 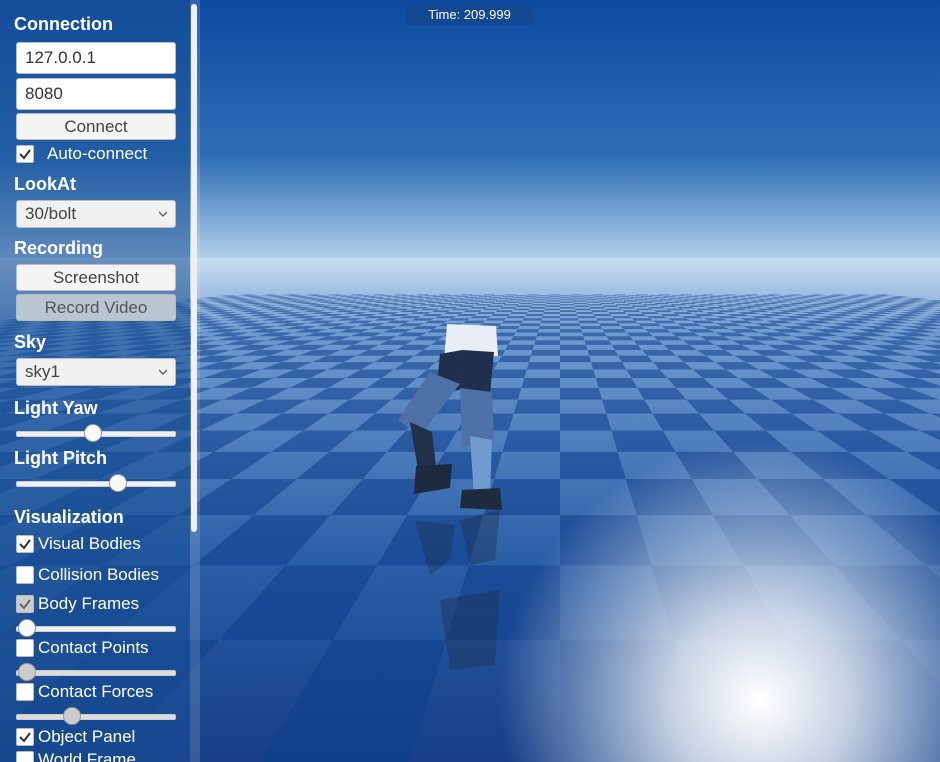 What do you see at coordinates (87, 736) in the screenshot?
I see `object-panel-label: Object Panel` at bounding box center [87, 736].